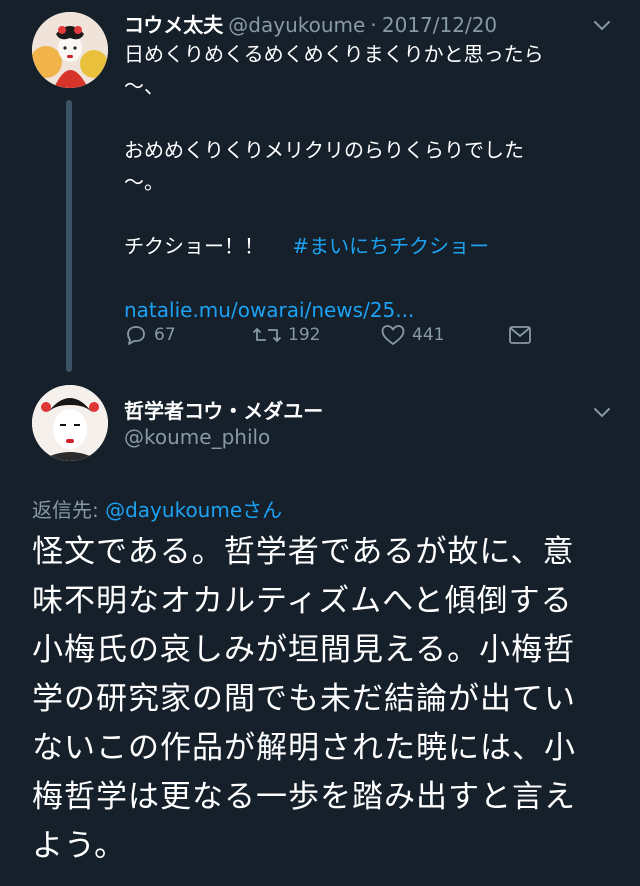 This screenshot has width=640, height=886. I want to click on reply-to-handle: @dayukoumeさん, so click(193, 510).